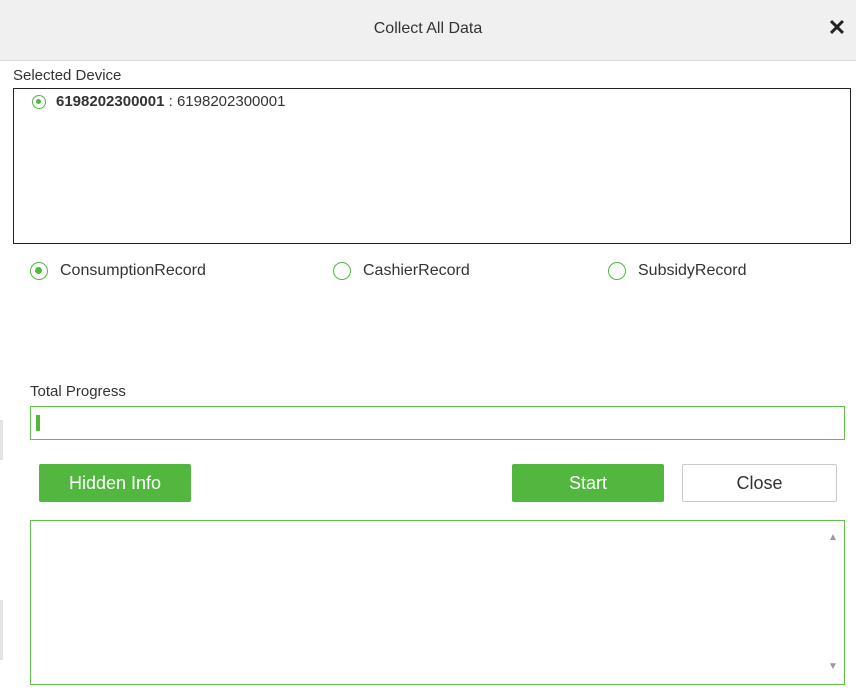 This screenshot has height=697, width=856. What do you see at coordinates (416, 270) in the screenshot?
I see `cashier-record-label: CashierRecord` at bounding box center [416, 270].